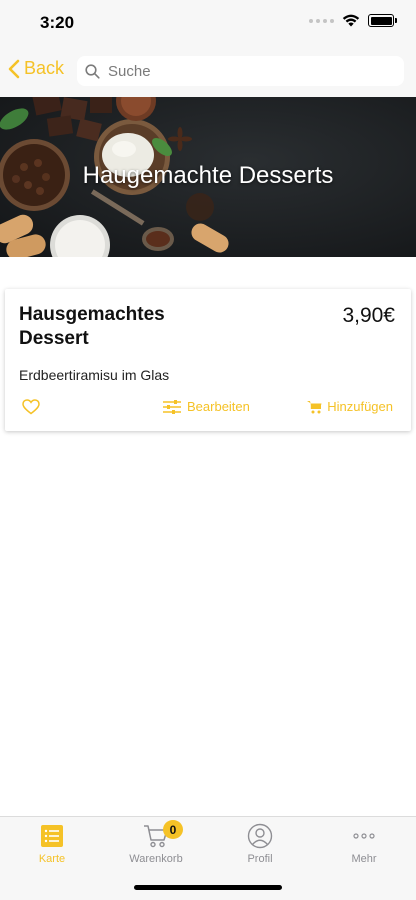  What do you see at coordinates (364, 859) in the screenshot?
I see `tab-label: Mehr` at bounding box center [364, 859].